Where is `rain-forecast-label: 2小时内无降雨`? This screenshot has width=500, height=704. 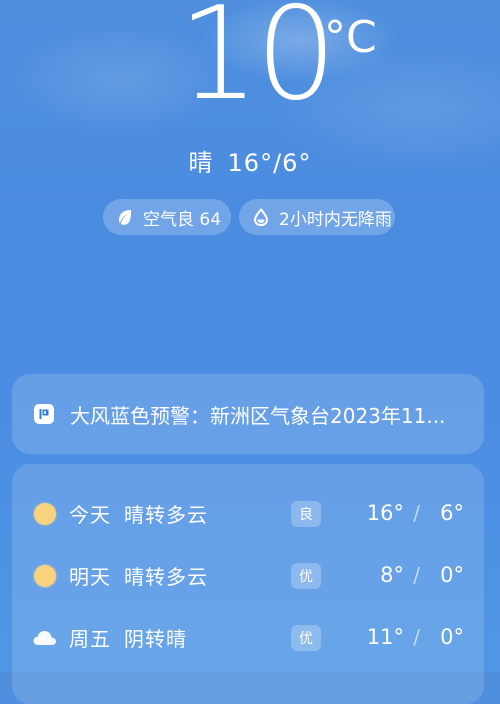 rain-forecast-label: 2小时内无降雨 is located at coordinates (335, 219).